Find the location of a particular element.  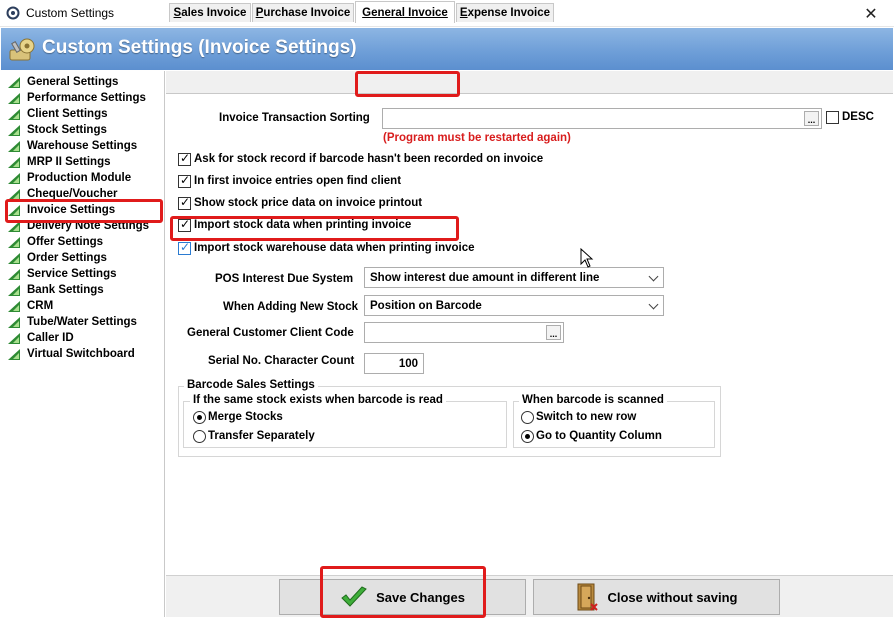

sidebar-item-label: Tube/Water Settings is located at coordinates (82, 322).